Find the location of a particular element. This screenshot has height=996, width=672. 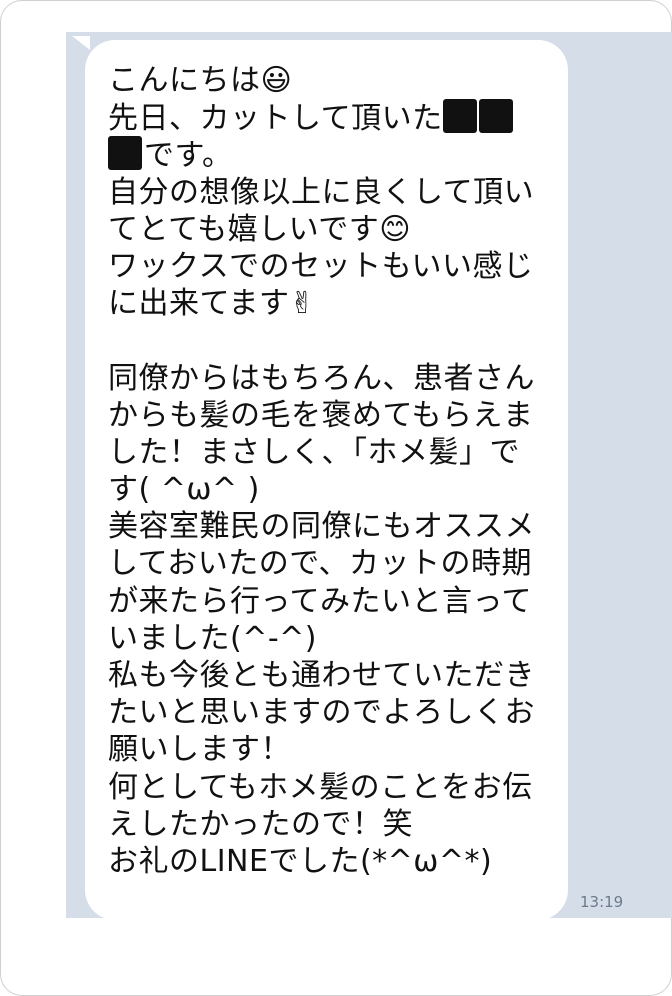

message-line: からも髪の毛を褒めてもらえま is located at coordinates (321, 415).